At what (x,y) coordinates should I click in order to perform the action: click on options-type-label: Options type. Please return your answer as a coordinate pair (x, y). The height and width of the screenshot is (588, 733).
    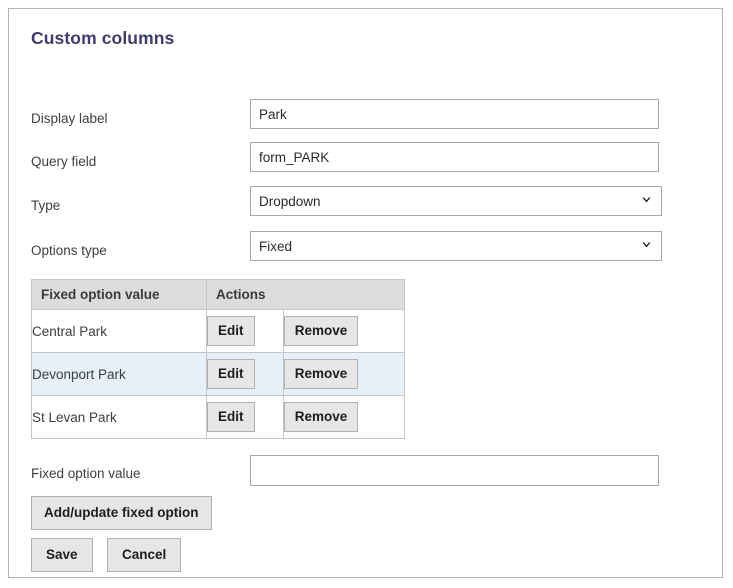
    Looking at the image, I should click on (69, 250).